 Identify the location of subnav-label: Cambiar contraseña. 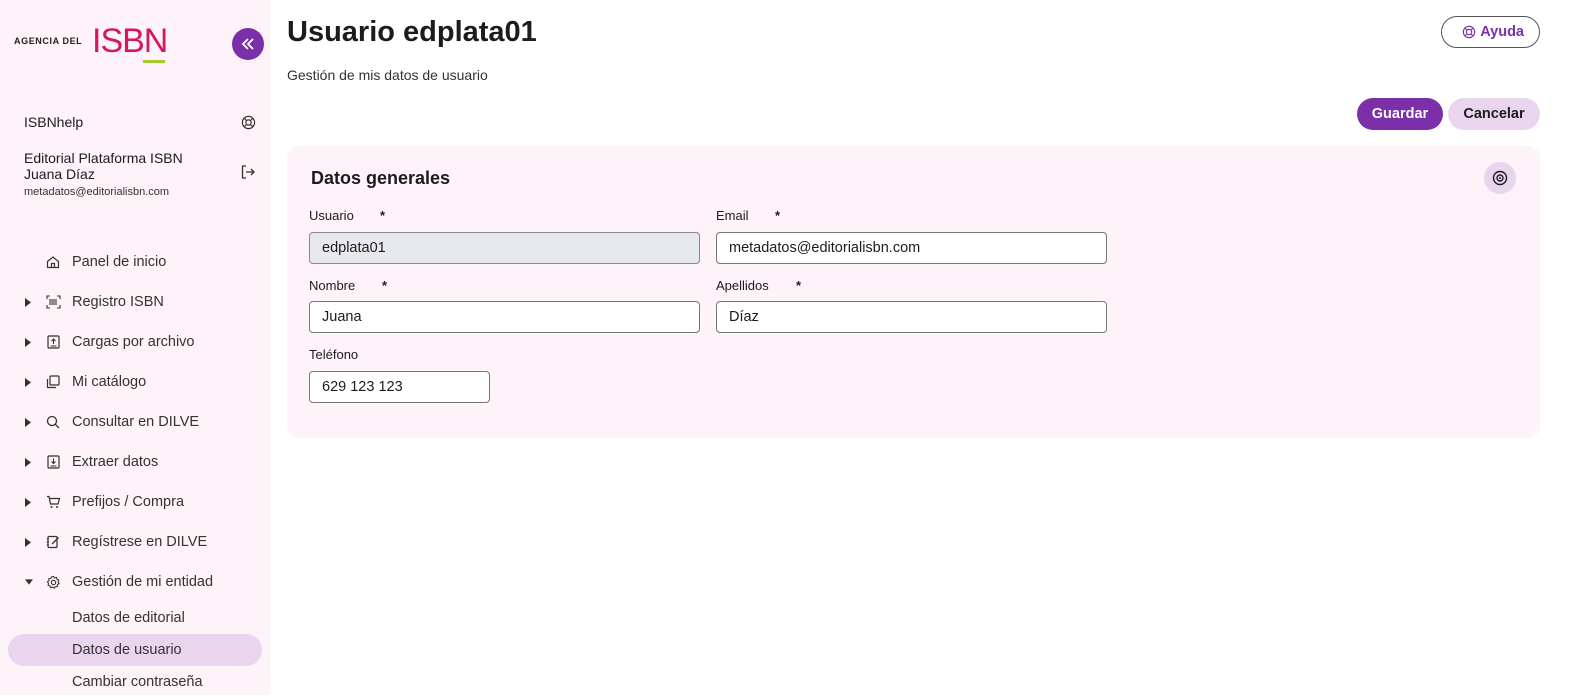
(137, 682).